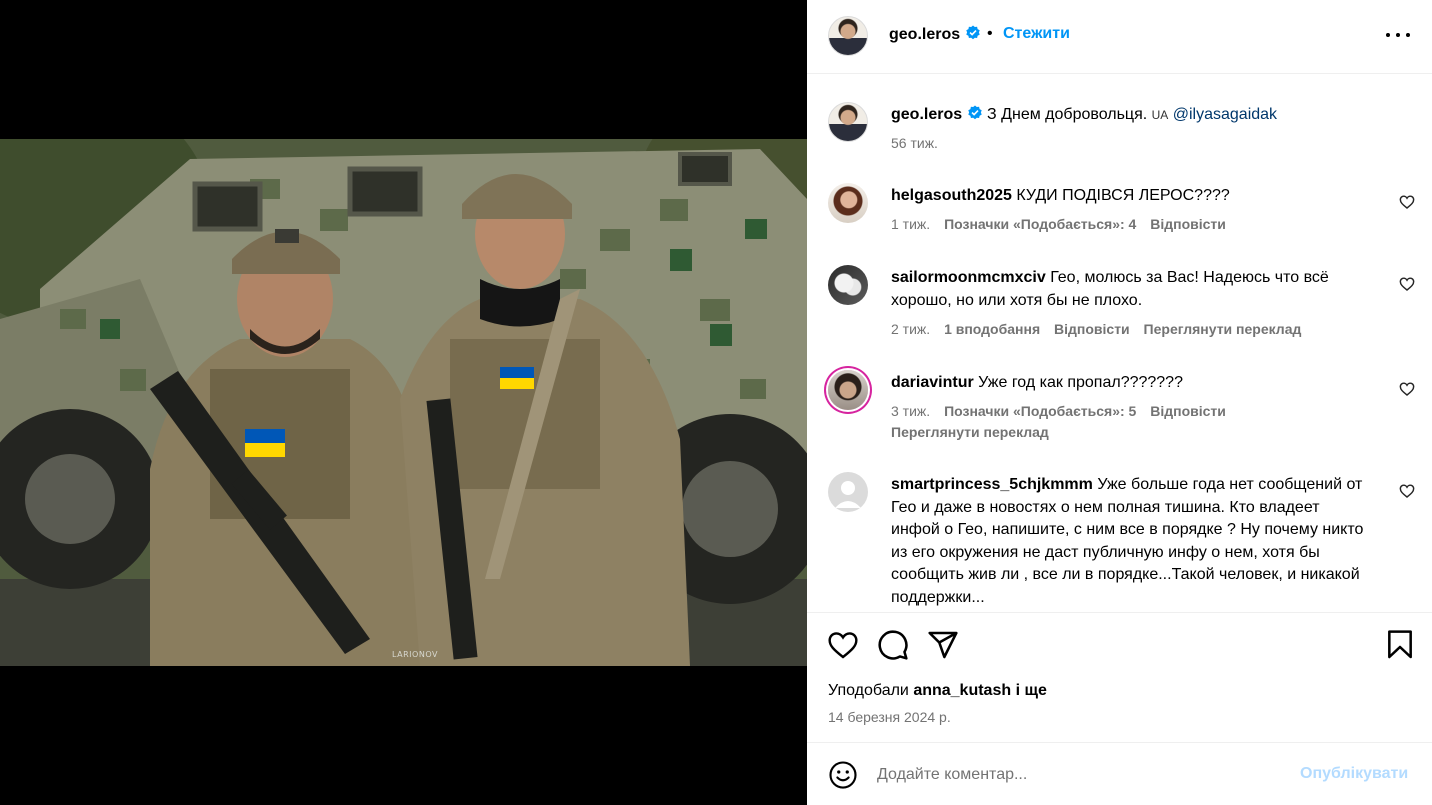 This screenshot has width=1432, height=805. I want to click on follow-button: Стежити, so click(1036, 34).